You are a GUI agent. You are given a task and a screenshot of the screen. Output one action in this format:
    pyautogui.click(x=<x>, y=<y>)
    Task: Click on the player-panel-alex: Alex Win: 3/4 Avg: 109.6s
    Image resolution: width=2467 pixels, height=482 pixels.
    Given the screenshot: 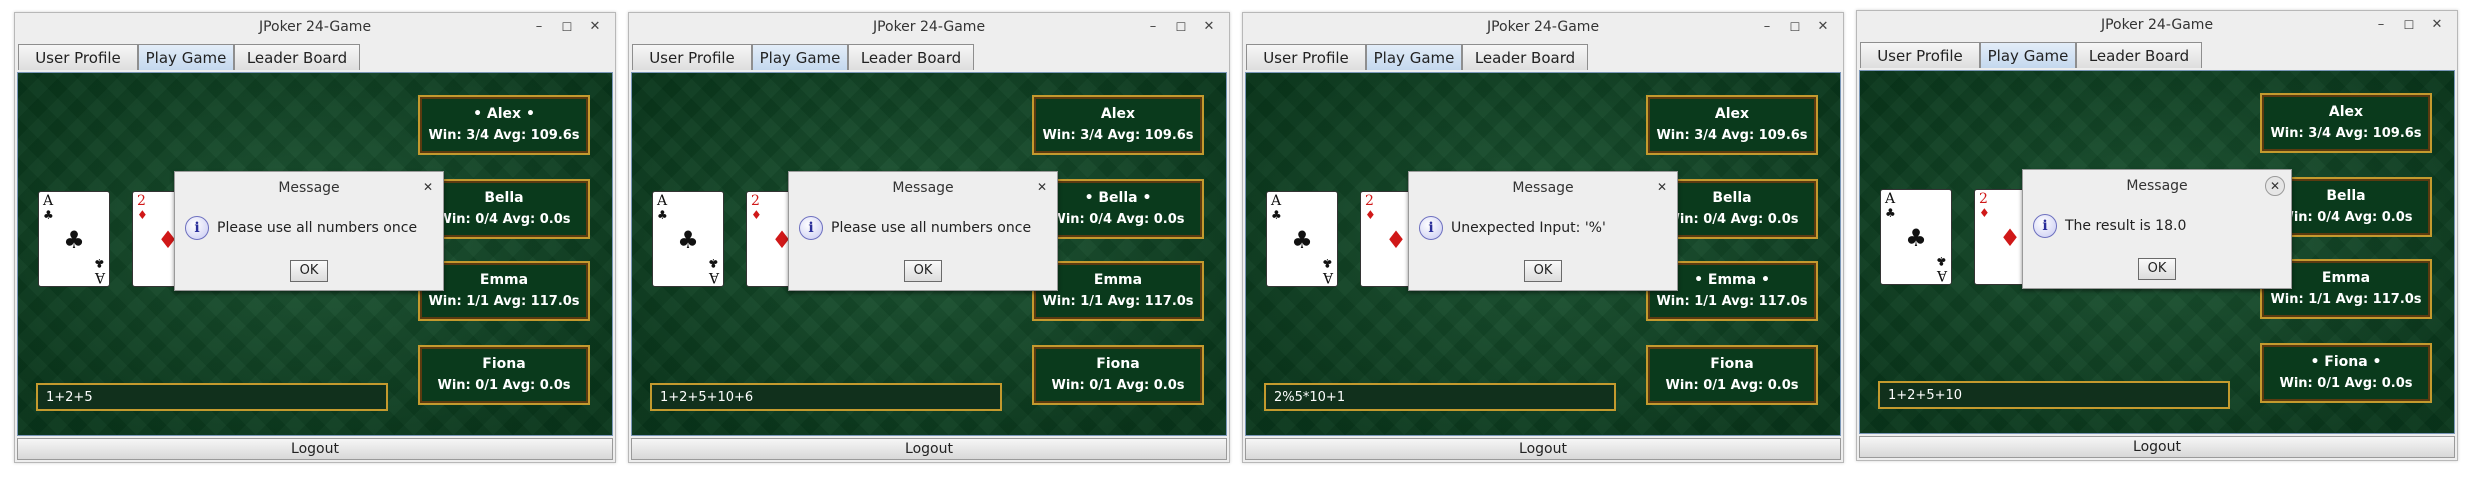 What is the action you would take?
    pyautogui.click(x=1118, y=125)
    